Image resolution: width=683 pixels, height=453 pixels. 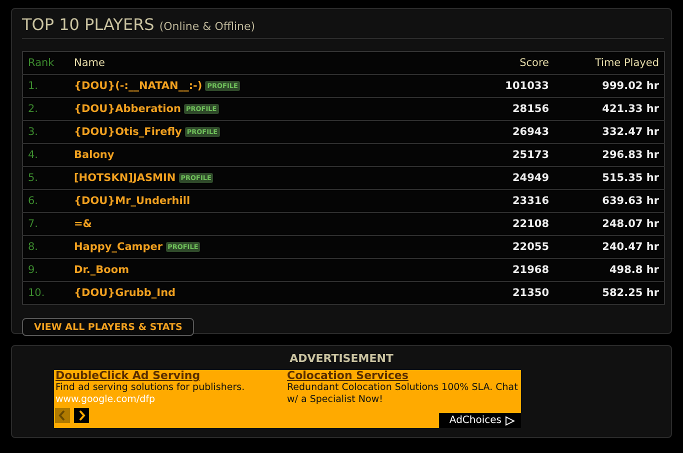 I want to click on time-cell: 582.25 hr, so click(x=609, y=293).